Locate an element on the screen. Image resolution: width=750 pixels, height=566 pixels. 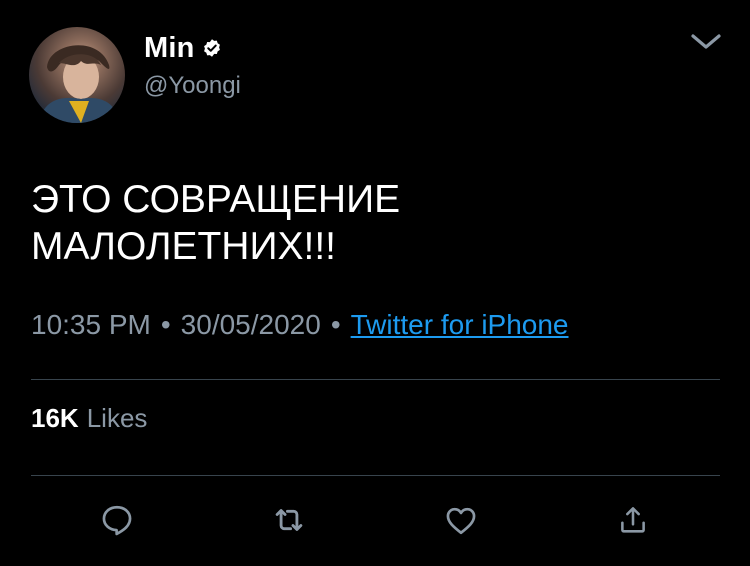
tweet-menu-button is located at coordinates (706, 42).